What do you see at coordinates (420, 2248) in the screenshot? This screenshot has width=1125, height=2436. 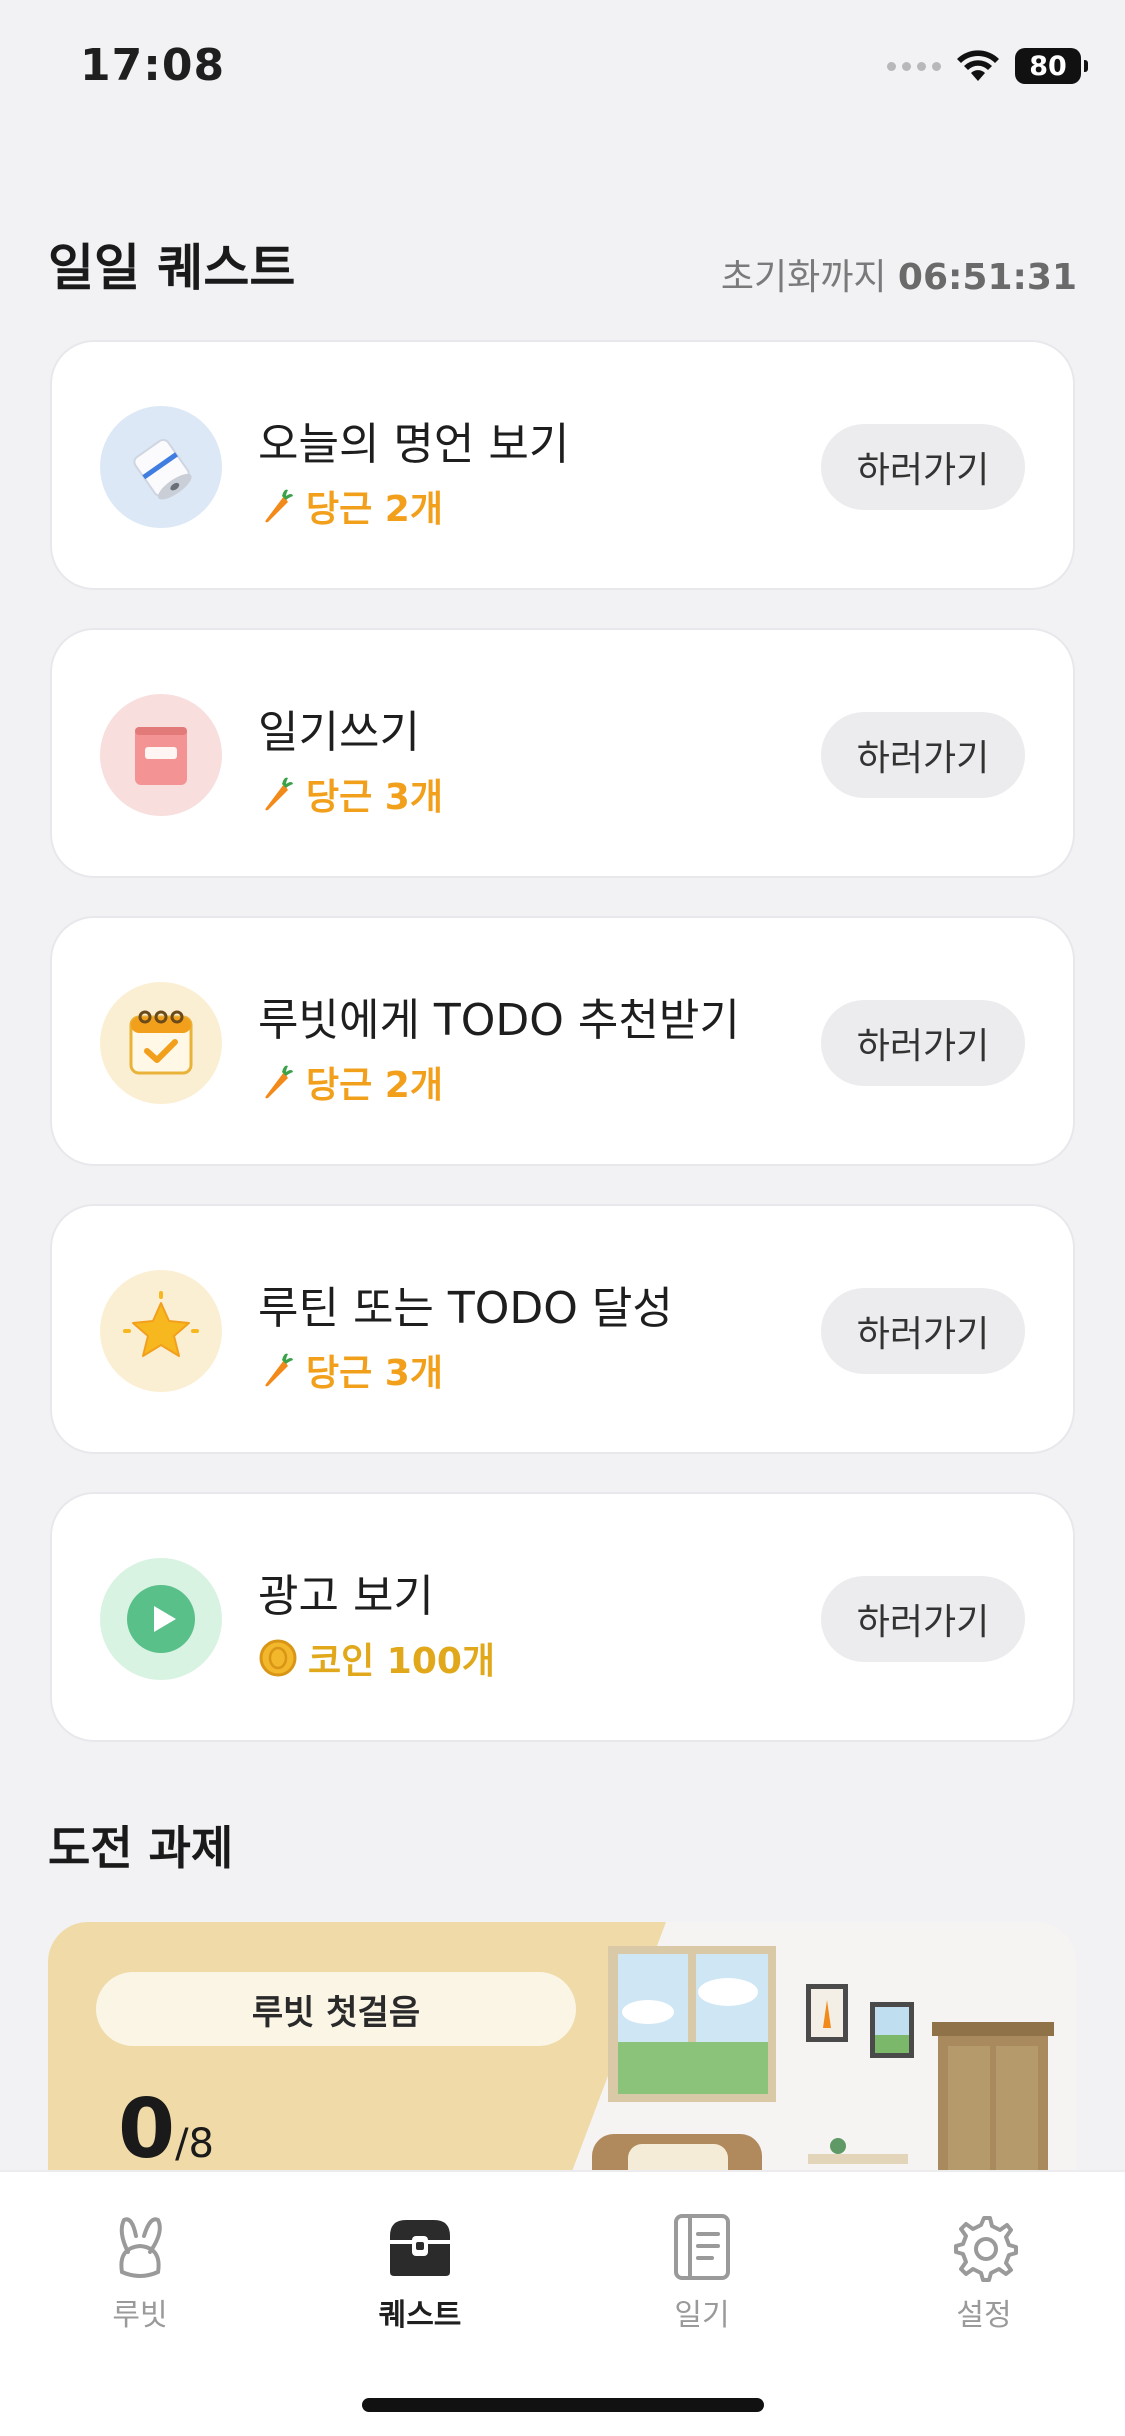 I see `treasure-chest-icon` at bounding box center [420, 2248].